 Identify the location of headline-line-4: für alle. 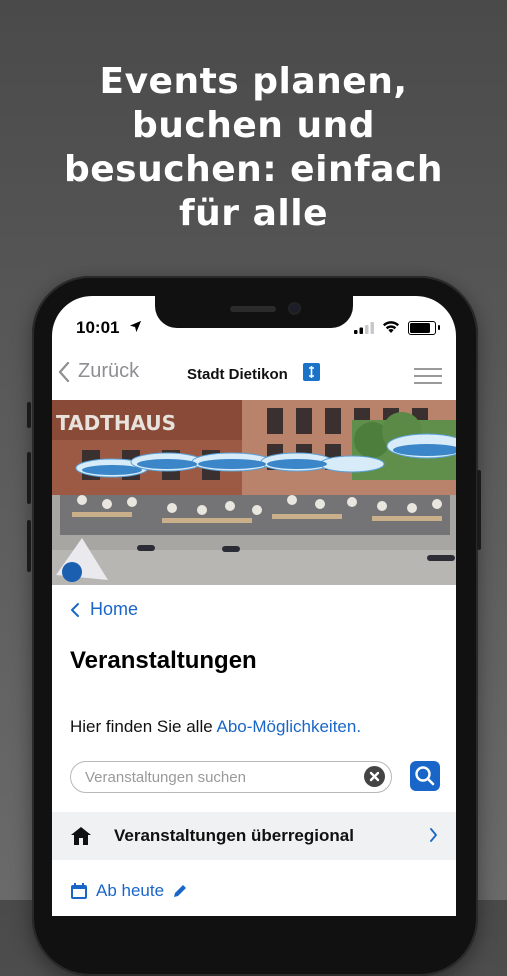
(253, 213).